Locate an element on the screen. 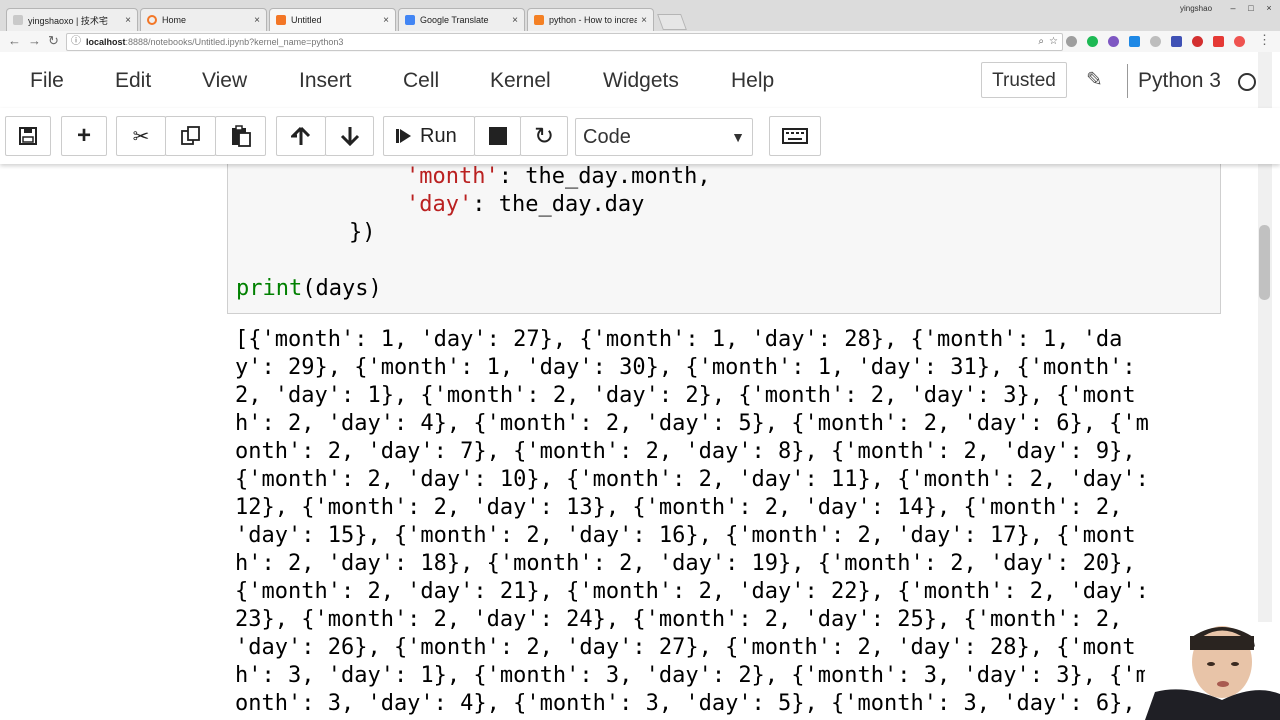  tab-title: Untitled is located at coordinates (306, 20).